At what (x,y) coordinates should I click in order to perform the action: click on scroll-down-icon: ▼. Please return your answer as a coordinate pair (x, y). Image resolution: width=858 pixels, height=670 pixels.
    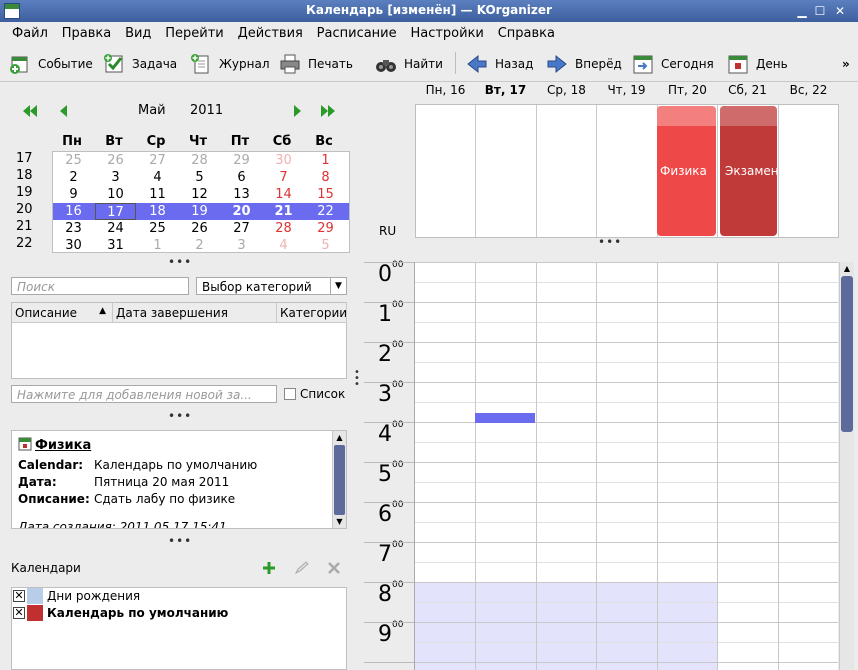
    Looking at the image, I should click on (339, 521).